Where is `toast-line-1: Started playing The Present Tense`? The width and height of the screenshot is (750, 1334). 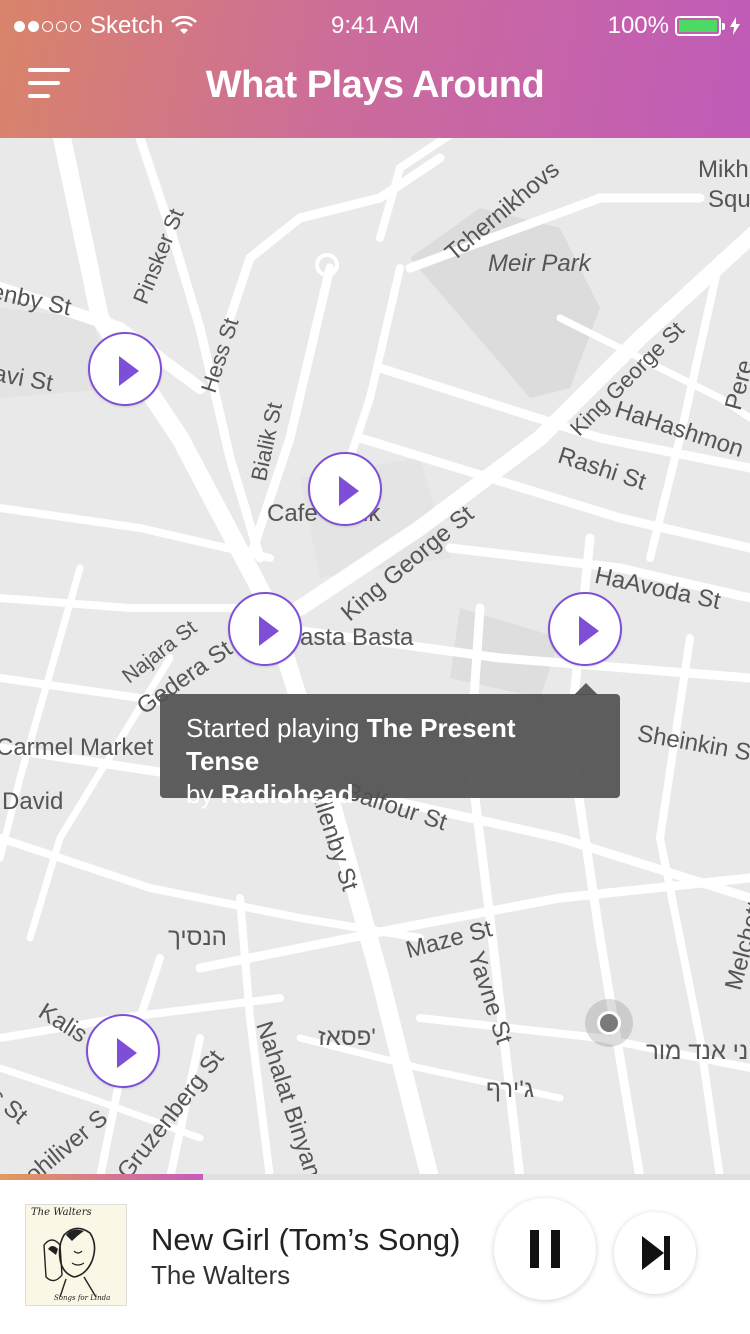
toast-line-1: Started playing The Present Tense is located at coordinates (351, 744).